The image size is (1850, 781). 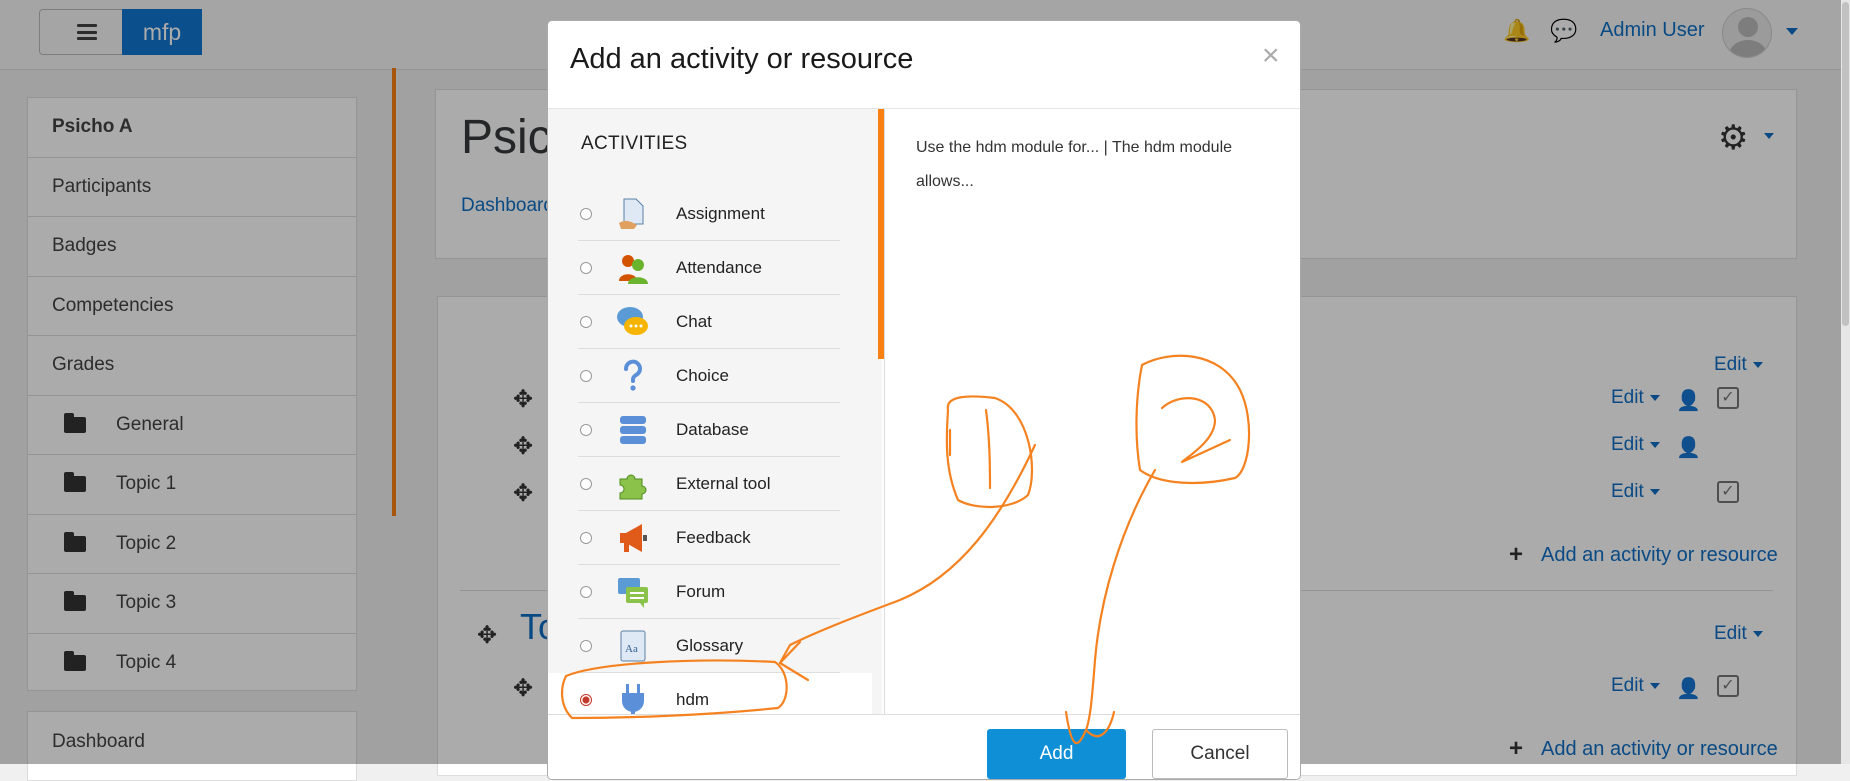 I want to click on option-forum: Forum, so click(x=709, y=592).